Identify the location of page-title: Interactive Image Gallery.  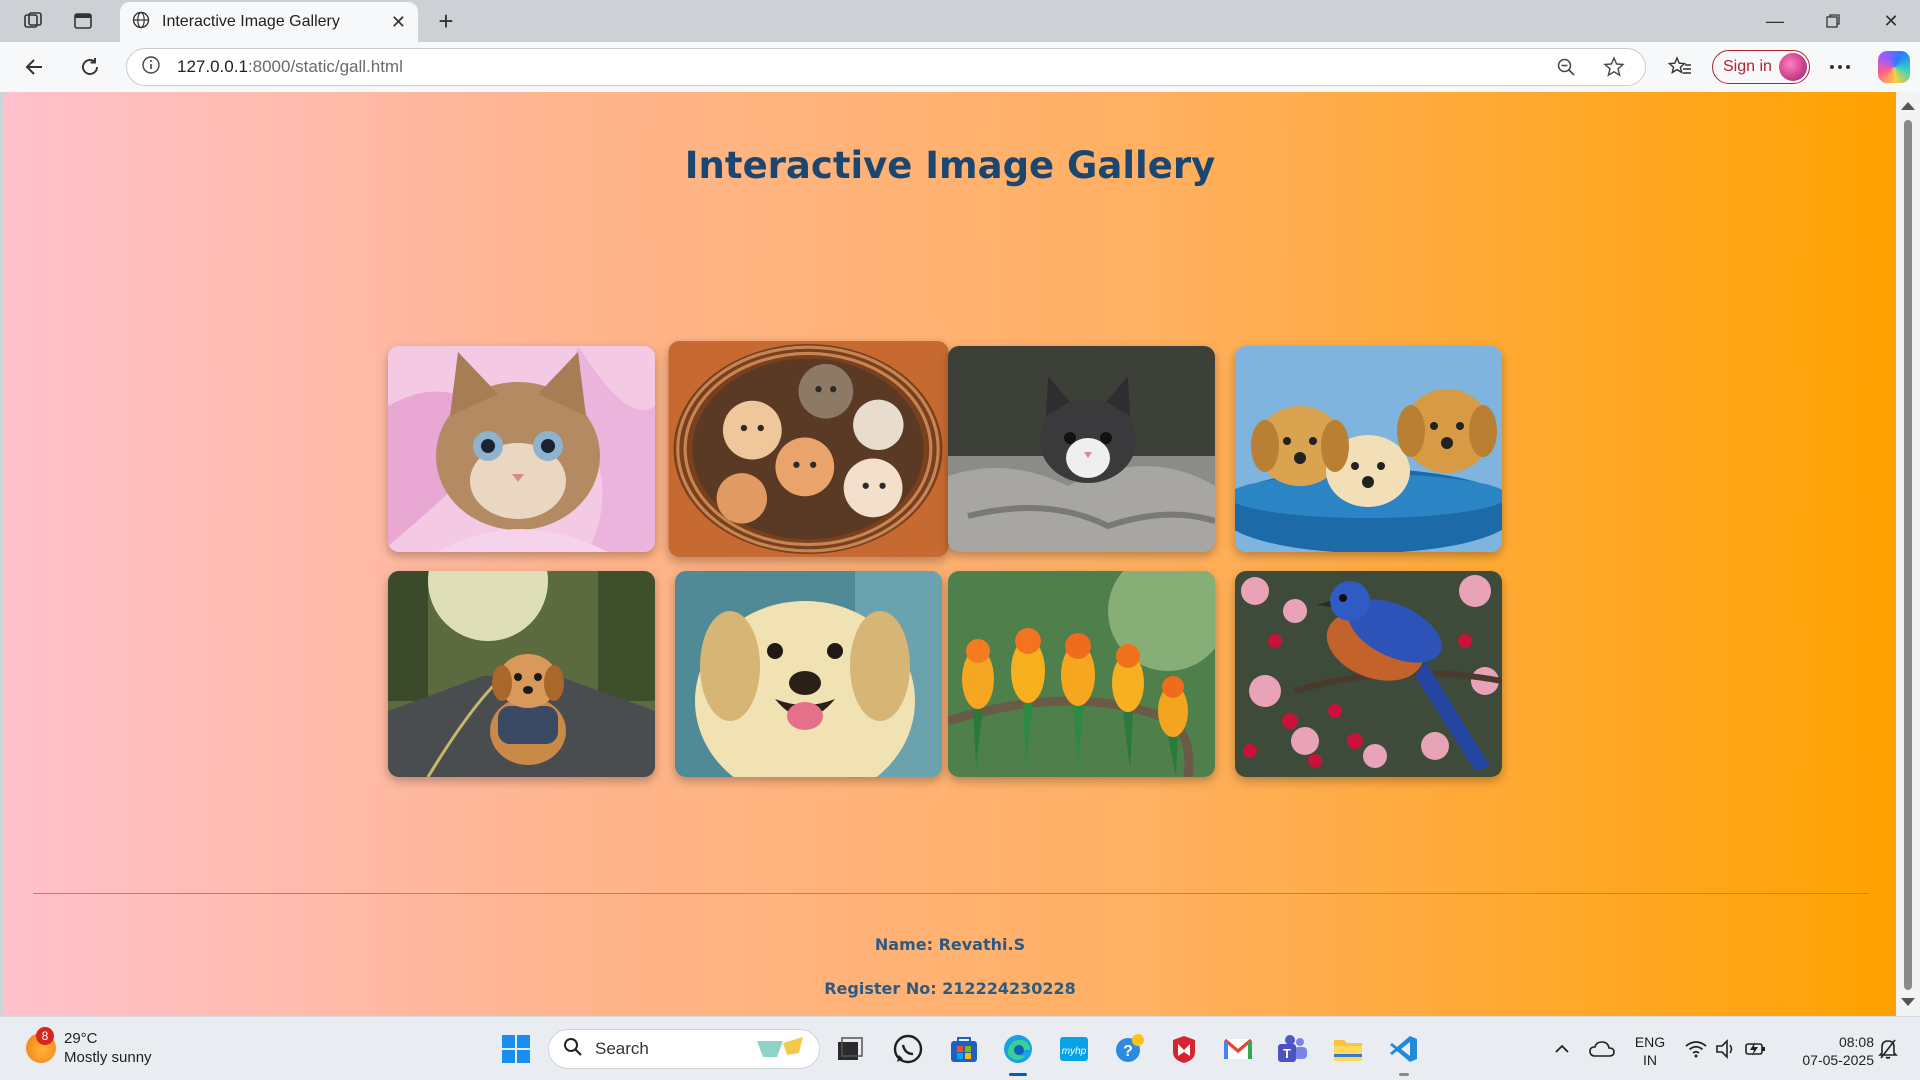
(950, 165).